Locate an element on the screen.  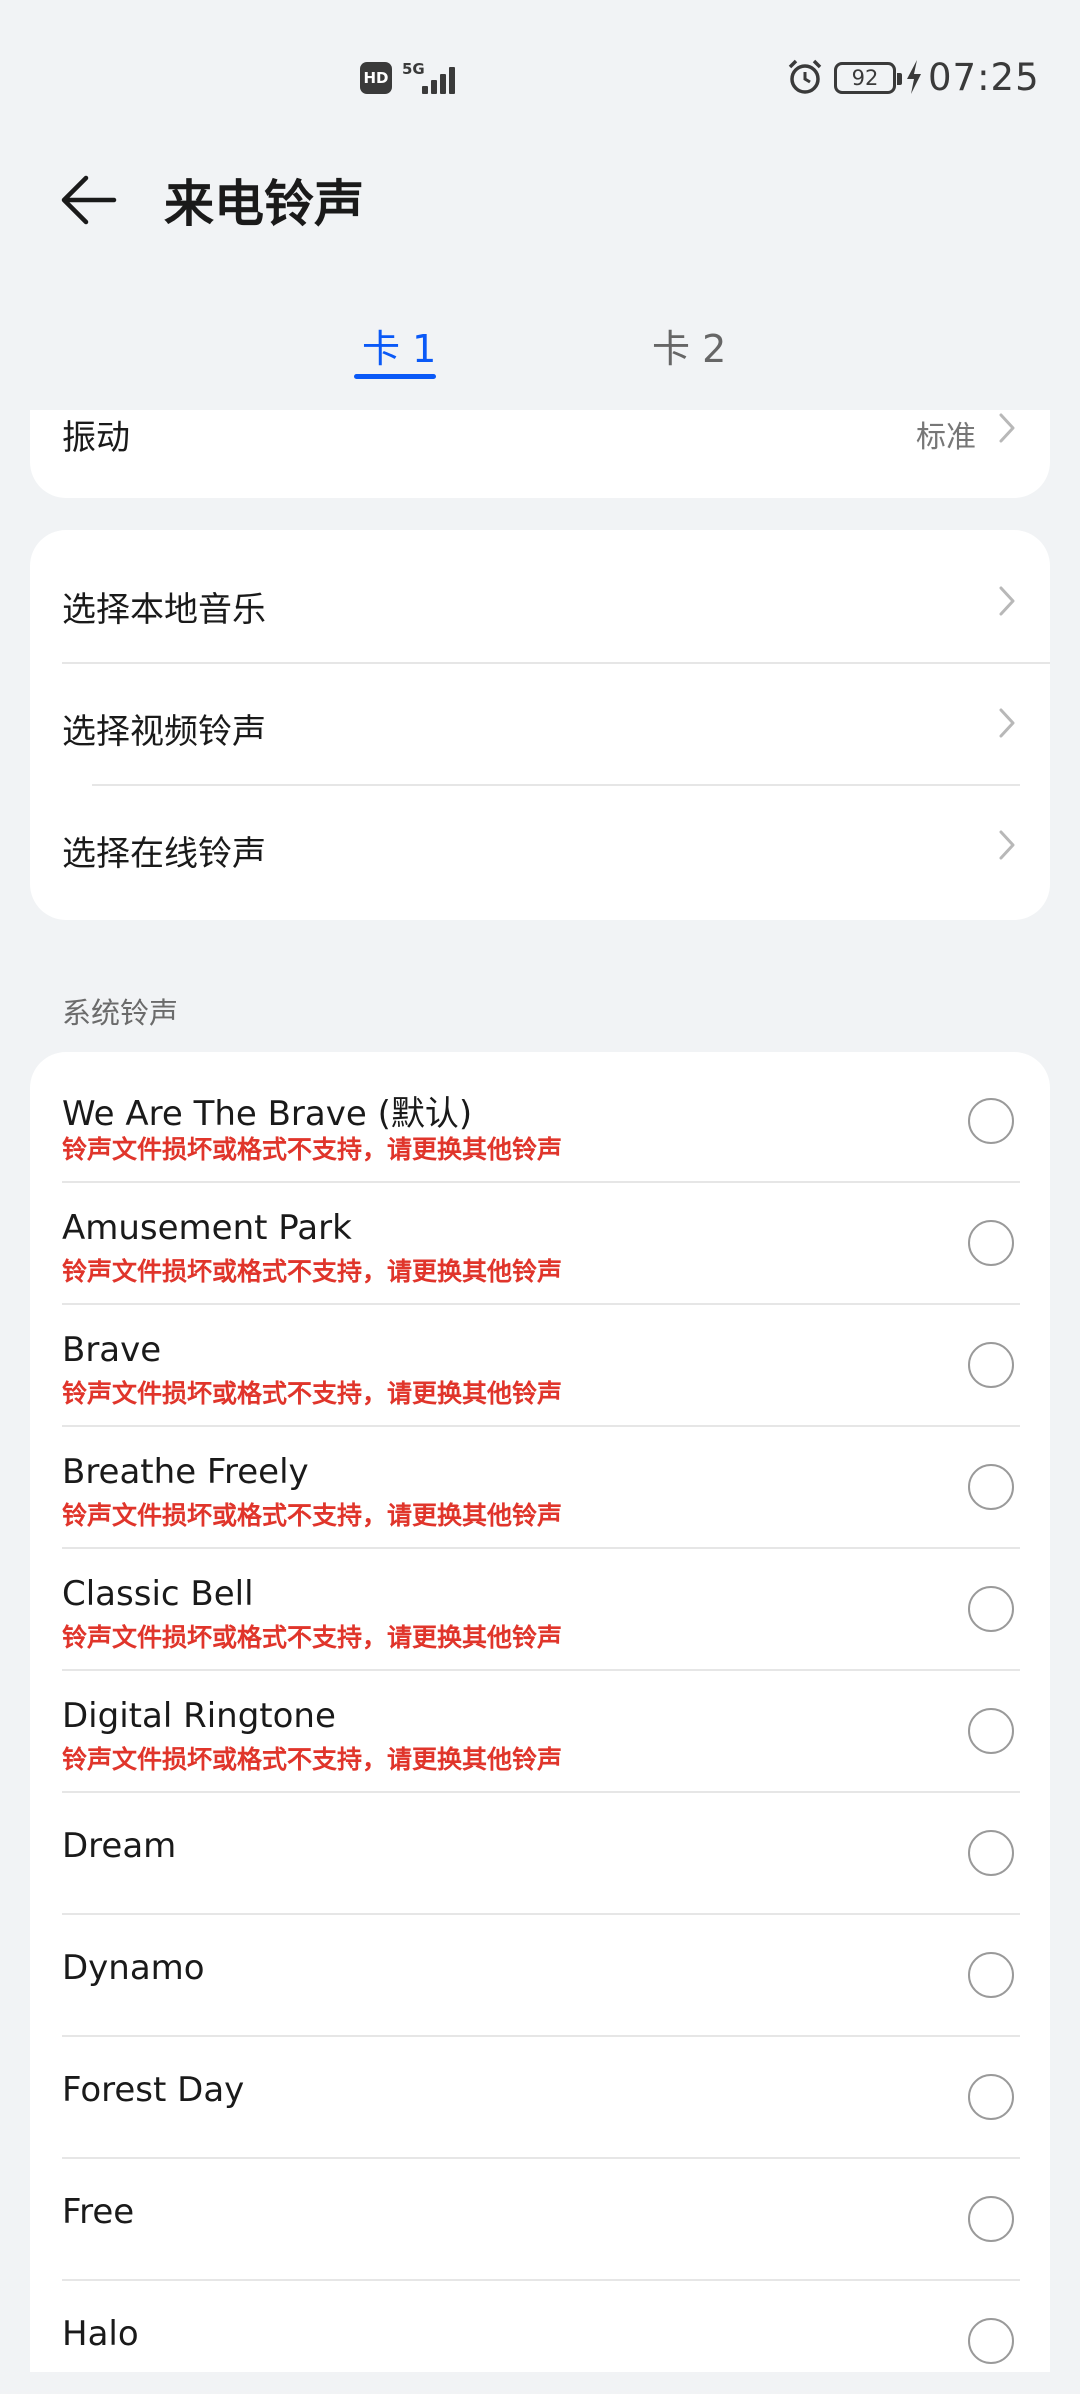
select-local-music: 选择本地音乐 is located at coordinates (540, 591).